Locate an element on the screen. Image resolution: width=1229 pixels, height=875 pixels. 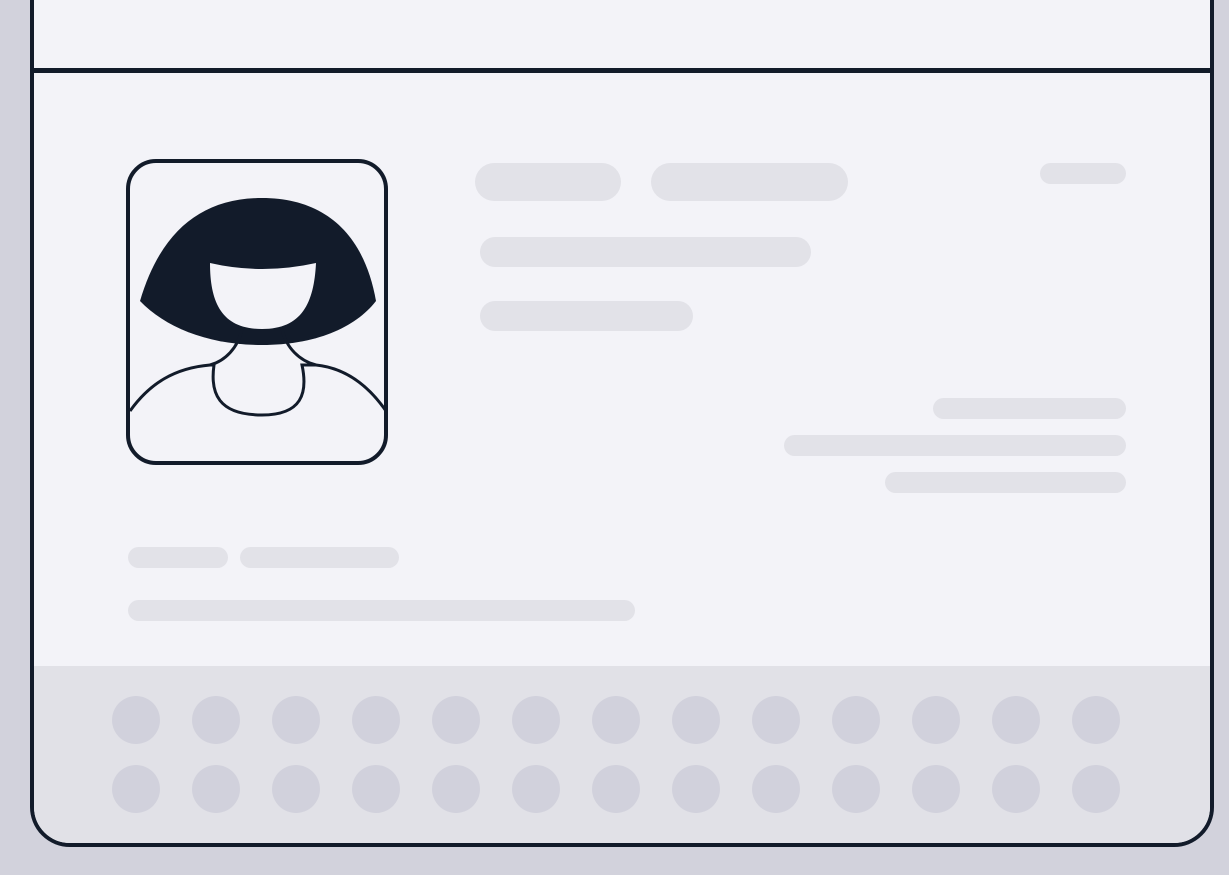
placeholder-bar-name-first is located at coordinates (548, 182).